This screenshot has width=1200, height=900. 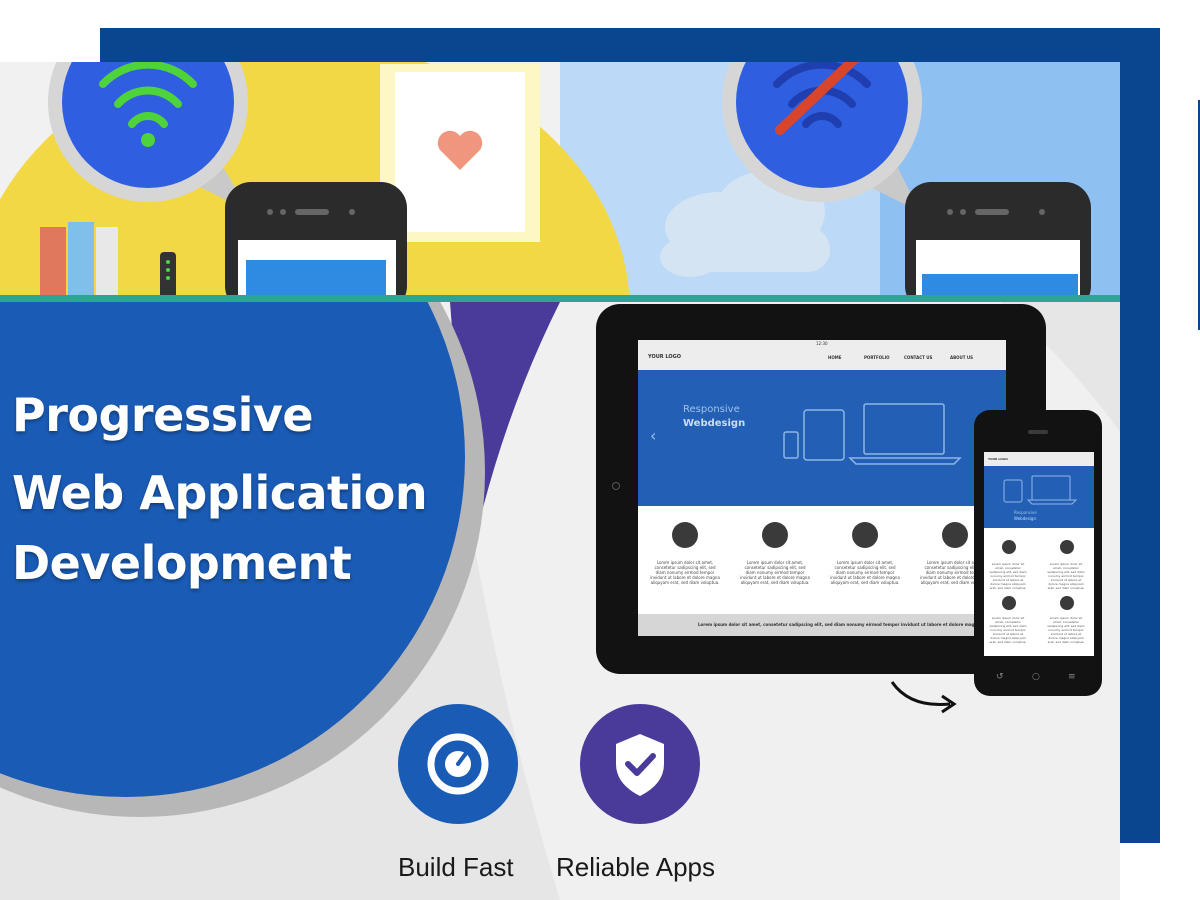 What do you see at coordinates (998, 240) in the screenshot?
I see `right-phone-illustration` at bounding box center [998, 240].